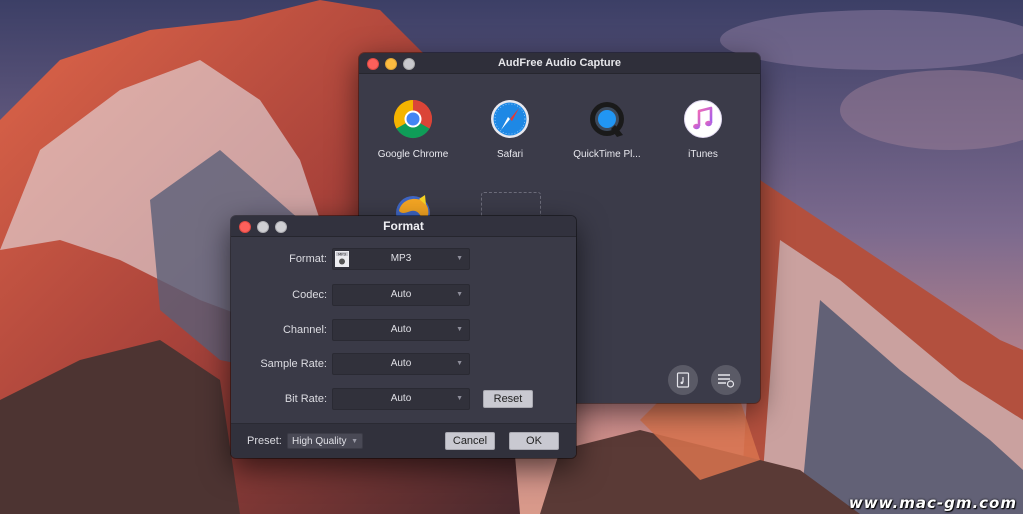 Image resolution: width=1023 pixels, height=514 pixels. I want to click on main-window-title: AudFree Audio Capture, so click(559, 63).